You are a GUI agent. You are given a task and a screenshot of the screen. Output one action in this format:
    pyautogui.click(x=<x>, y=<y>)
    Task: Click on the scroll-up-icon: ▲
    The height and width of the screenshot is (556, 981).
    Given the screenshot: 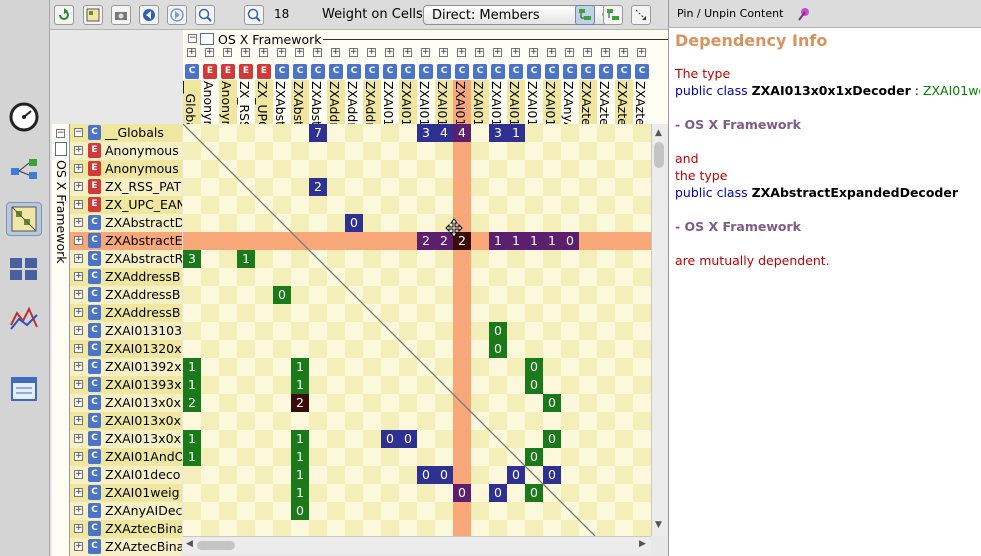 What is the action you would take?
    pyautogui.click(x=658, y=133)
    